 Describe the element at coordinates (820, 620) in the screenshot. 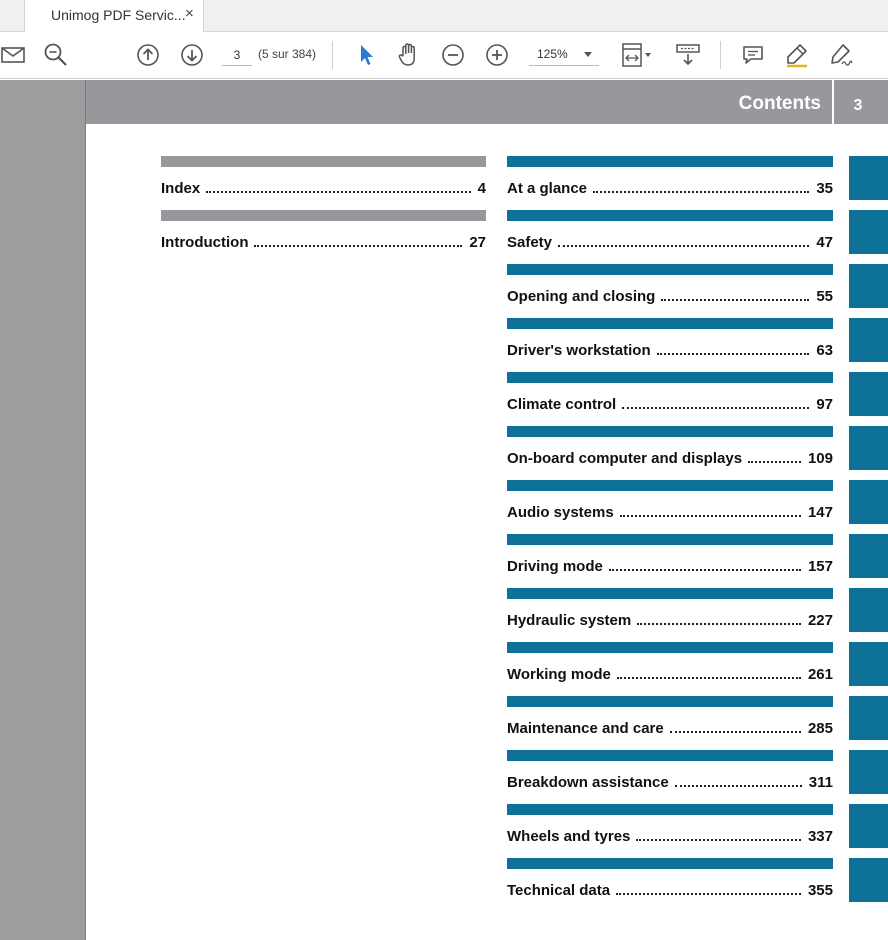

I see `toc-page-number: 227` at that location.